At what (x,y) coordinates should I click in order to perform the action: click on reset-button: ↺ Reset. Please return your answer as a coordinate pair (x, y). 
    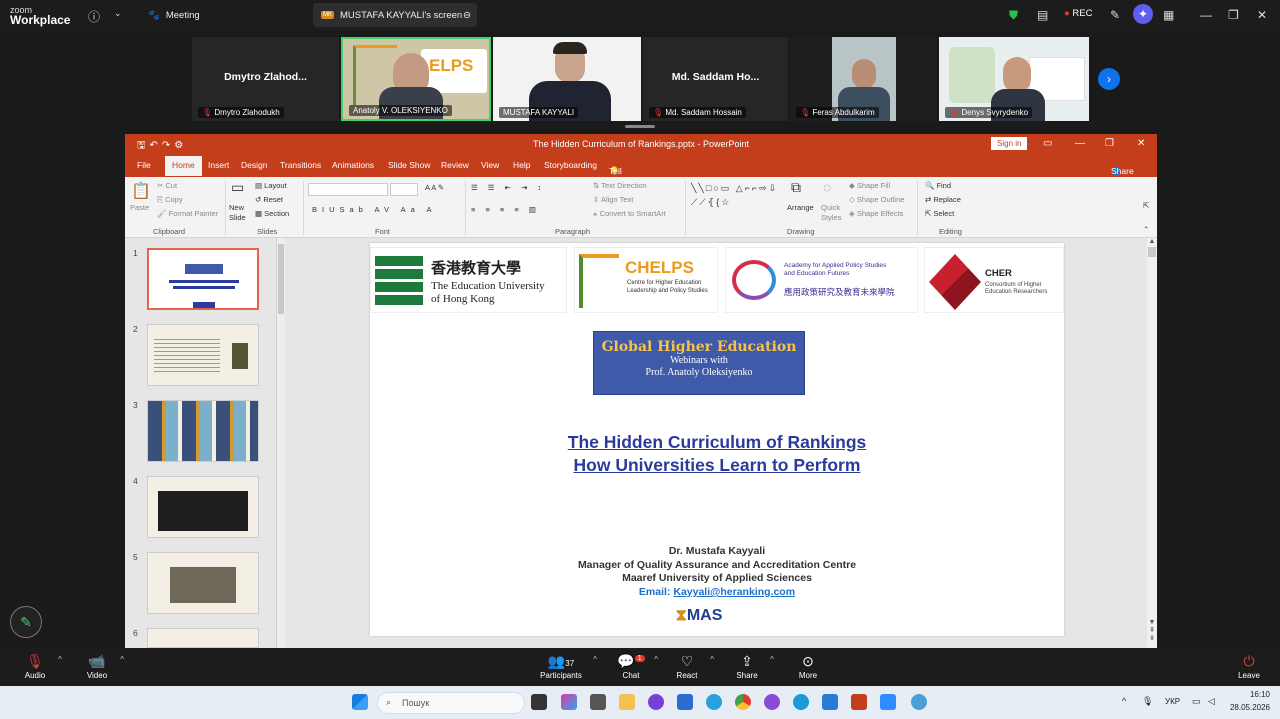
    Looking at the image, I should click on (269, 199).